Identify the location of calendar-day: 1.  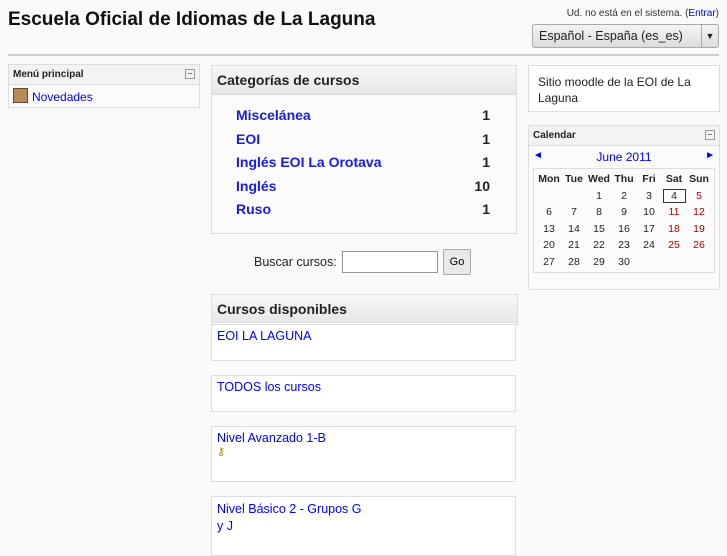
(599, 196).